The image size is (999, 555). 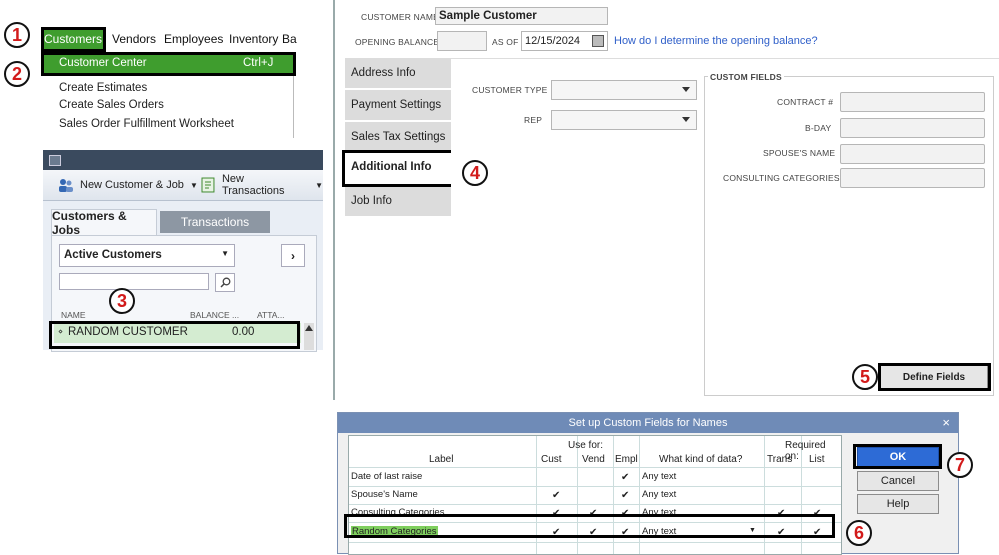 I want to click on tab-transactions: Transactions, so click(x=215, y=222).